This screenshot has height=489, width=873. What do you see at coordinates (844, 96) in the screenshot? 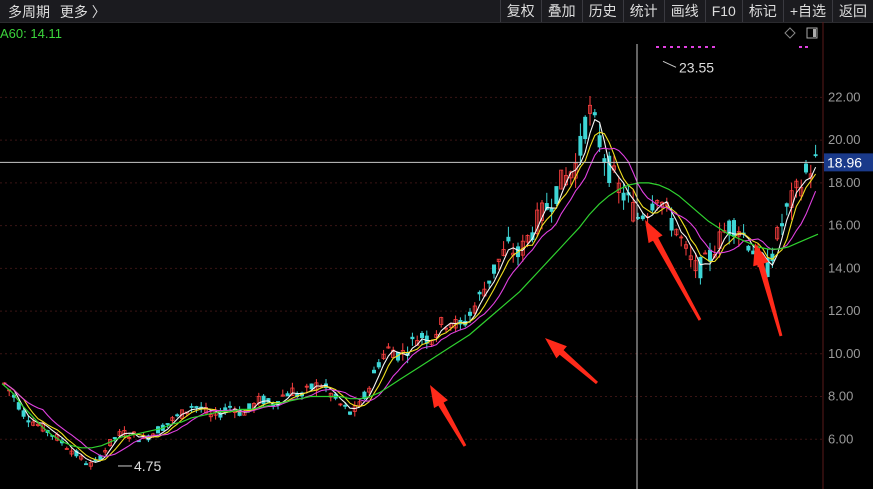
I see `y-tick-label: 22.00` at bounding box center [844, 96].